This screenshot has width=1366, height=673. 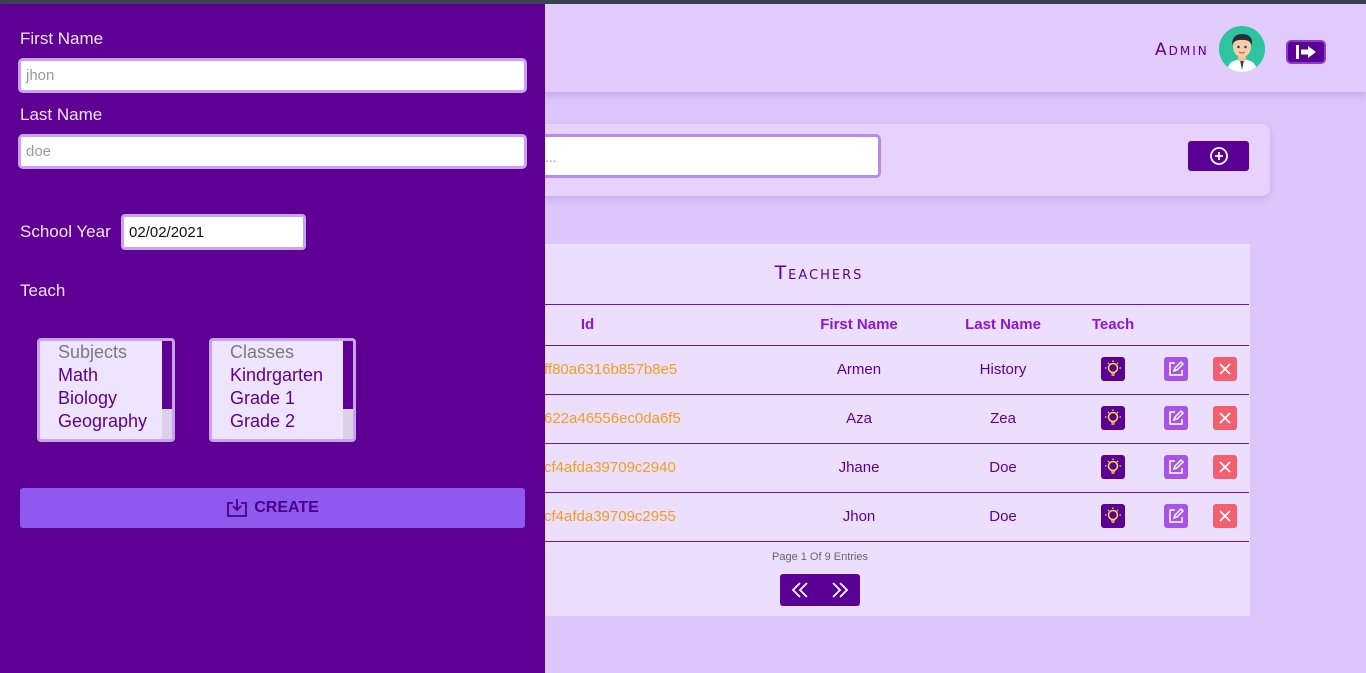 What do you see at coordinates (65, 231) in the screenshot?
I see `school-year-label: School Year` at bounding box center [65, 231].